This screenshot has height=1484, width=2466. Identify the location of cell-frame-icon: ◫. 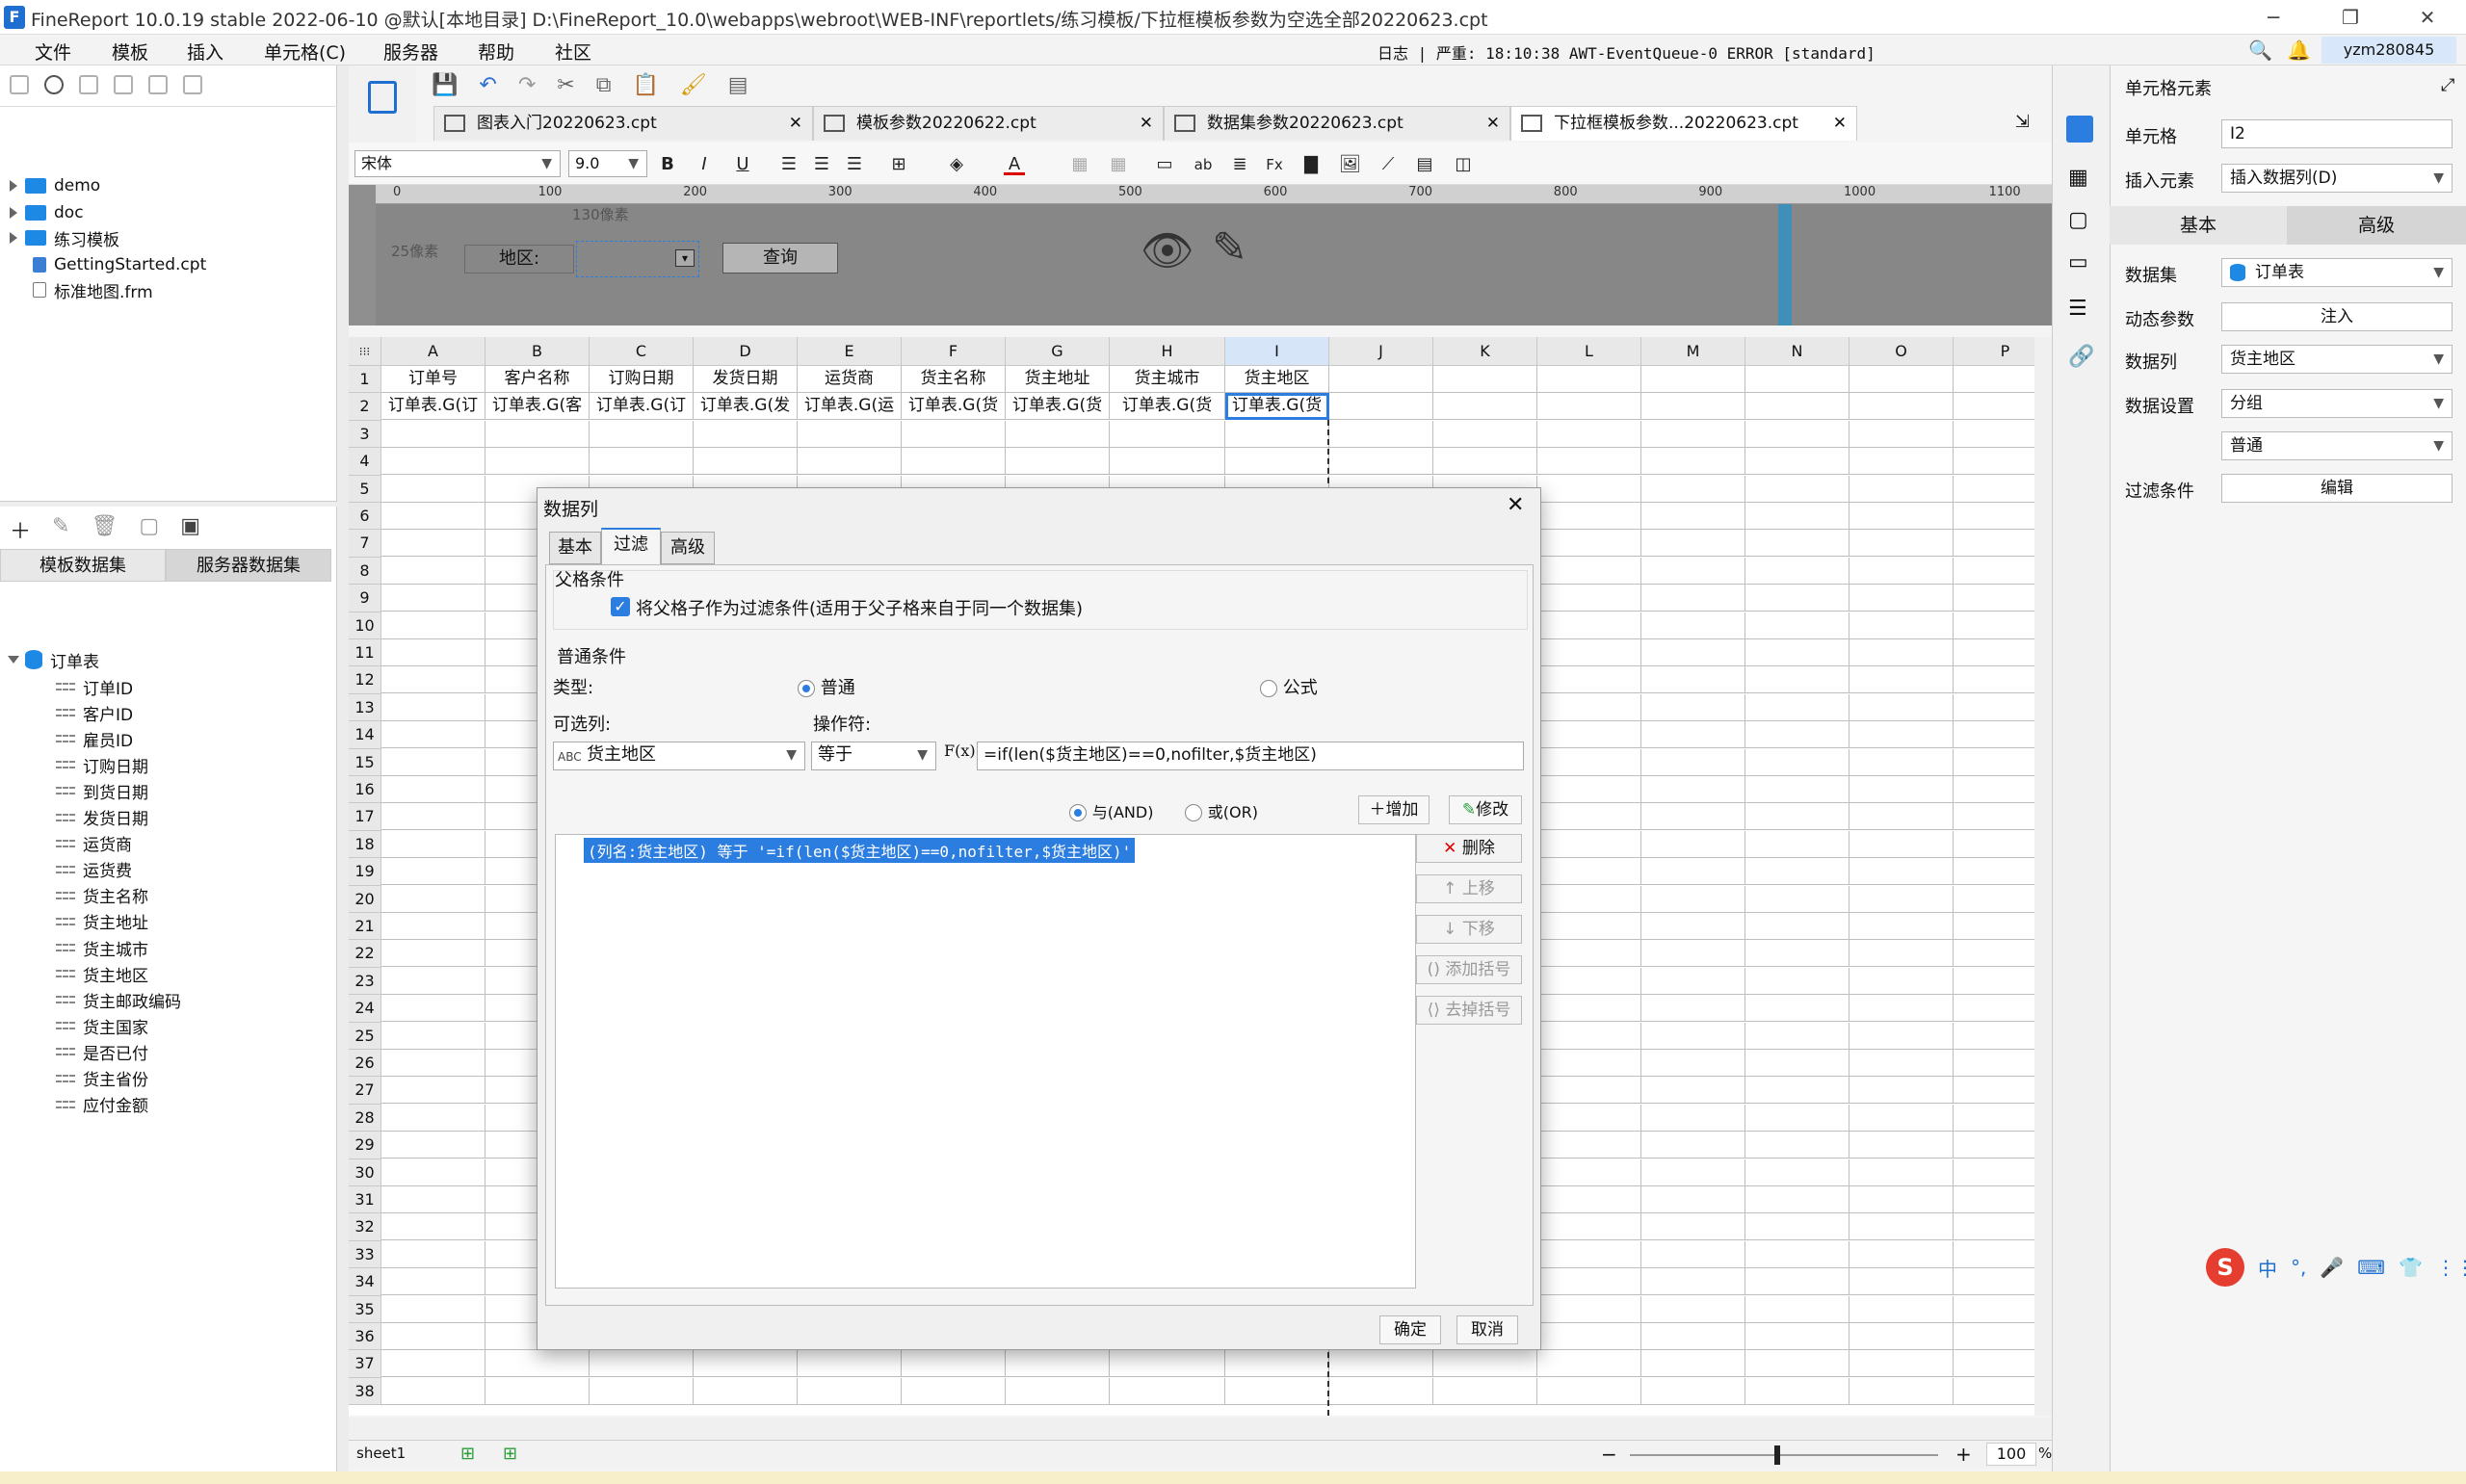
(1463, 165).